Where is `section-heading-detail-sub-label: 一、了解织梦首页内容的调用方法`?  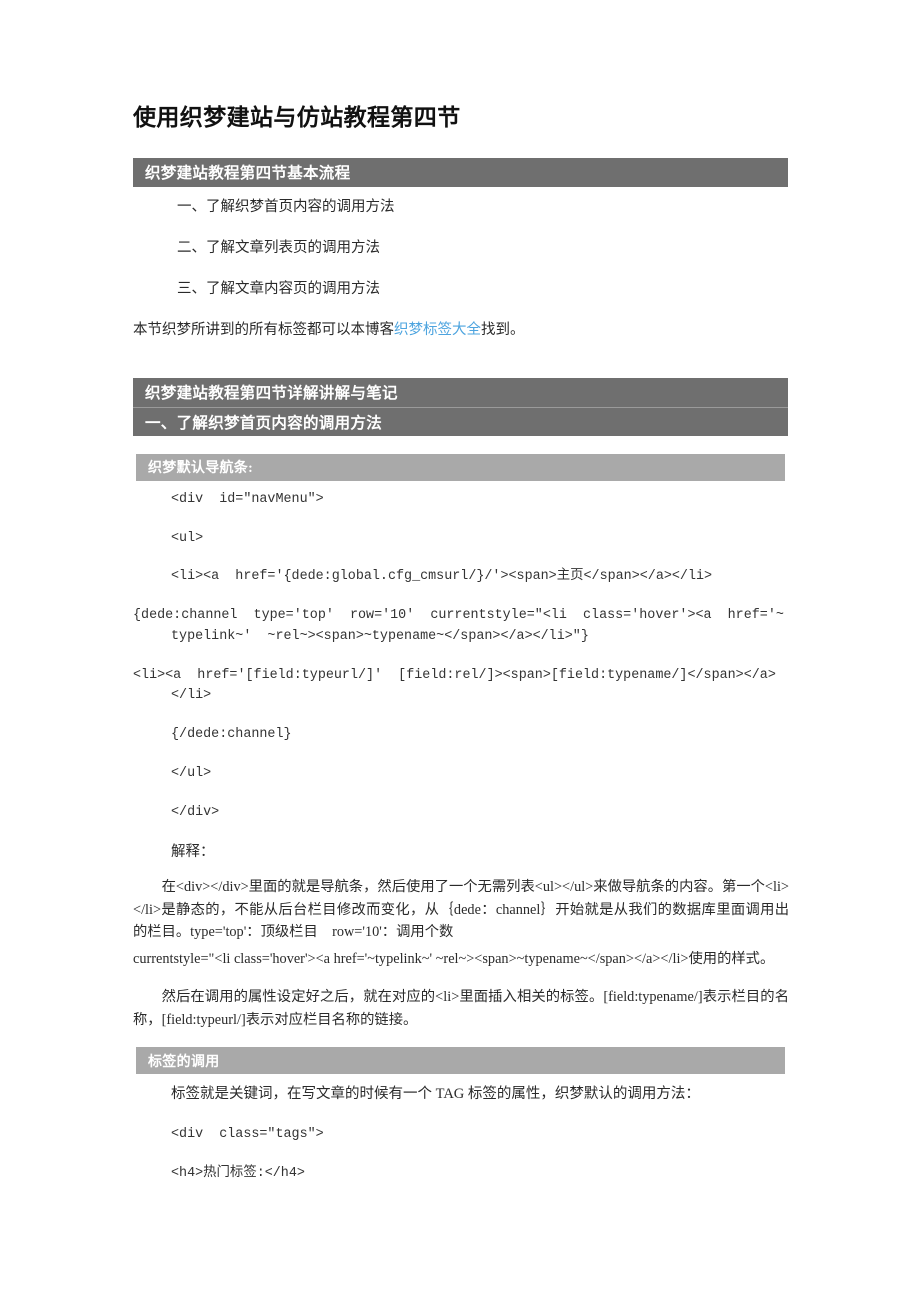
section-heading-detail-sub-label: 一、了解织梦首页内容的调用方法 is located at coordinates (264, 423).